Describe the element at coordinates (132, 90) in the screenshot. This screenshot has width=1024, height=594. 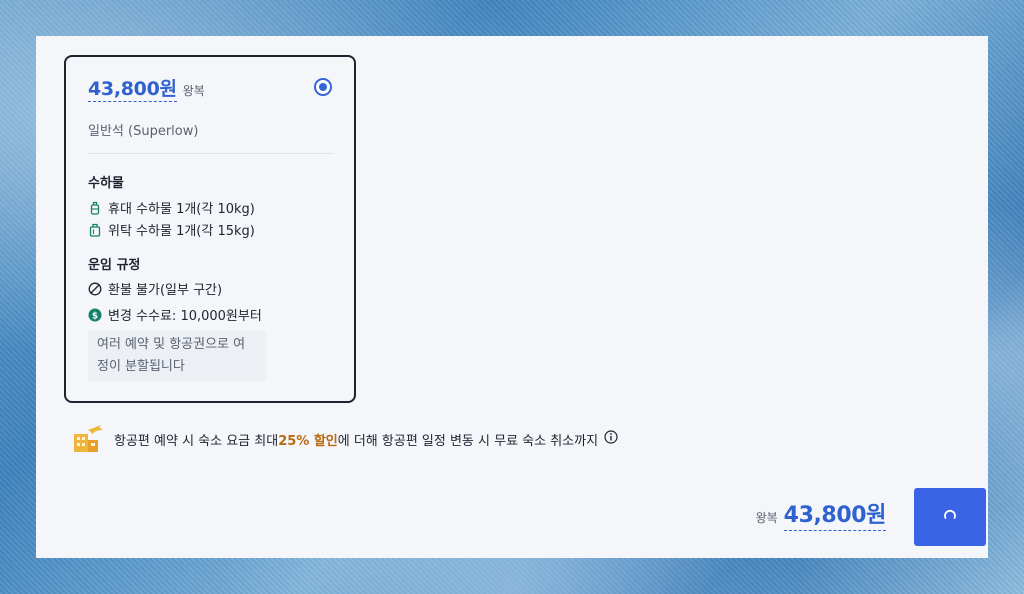
I see `fare-price: 43,800원` at that location.